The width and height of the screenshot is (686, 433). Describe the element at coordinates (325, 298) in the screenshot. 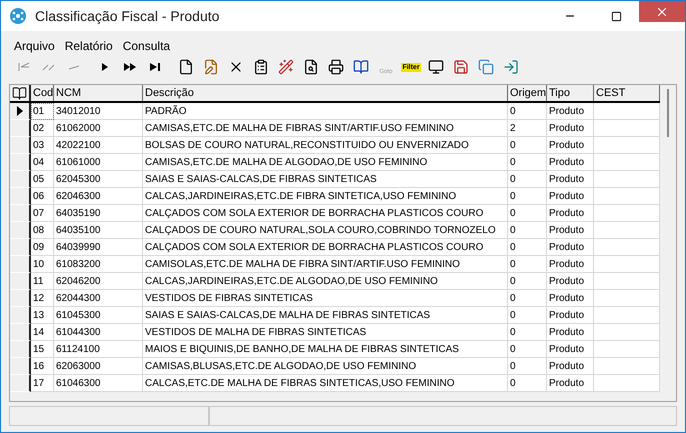

I see `table-cell: VESTIDOS DE FIBRAS SINTETICAS` at that location.